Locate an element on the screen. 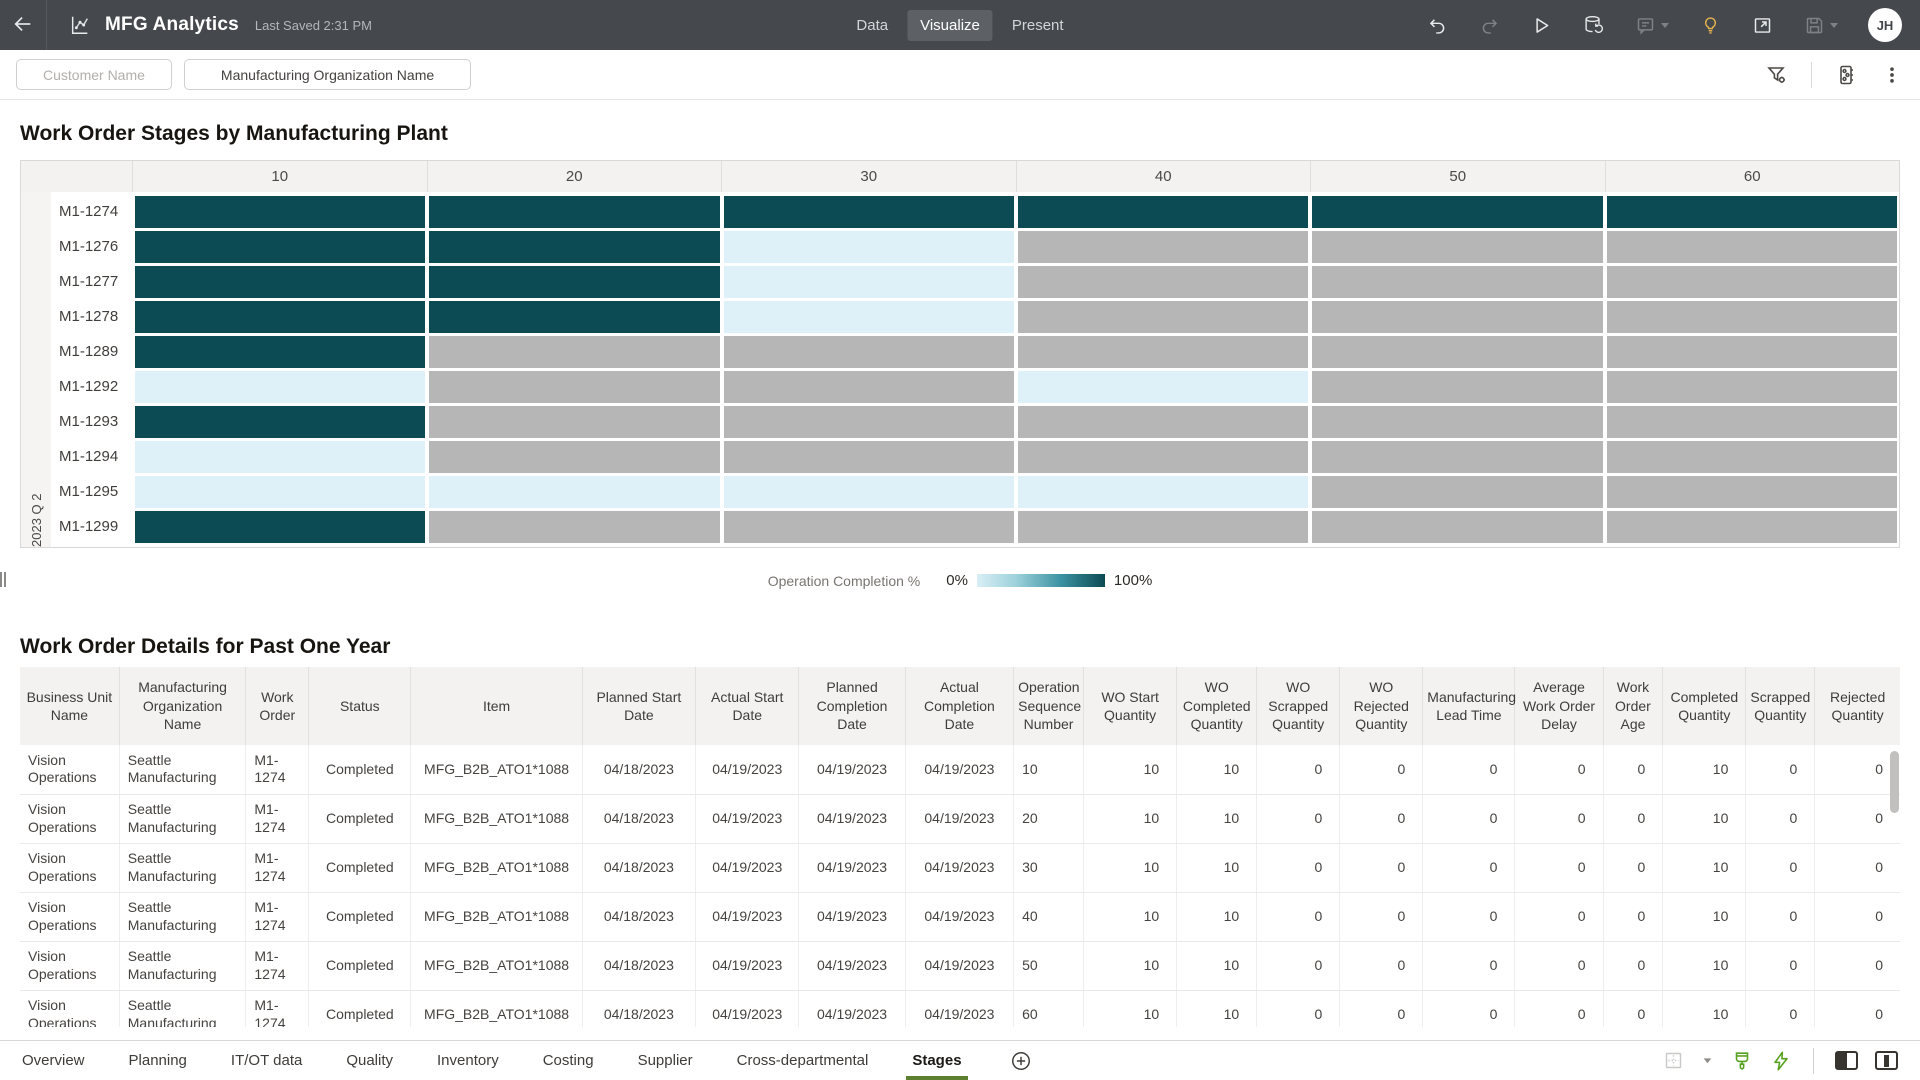  insights-bulb-icon is located at coordinates (1710, 25).